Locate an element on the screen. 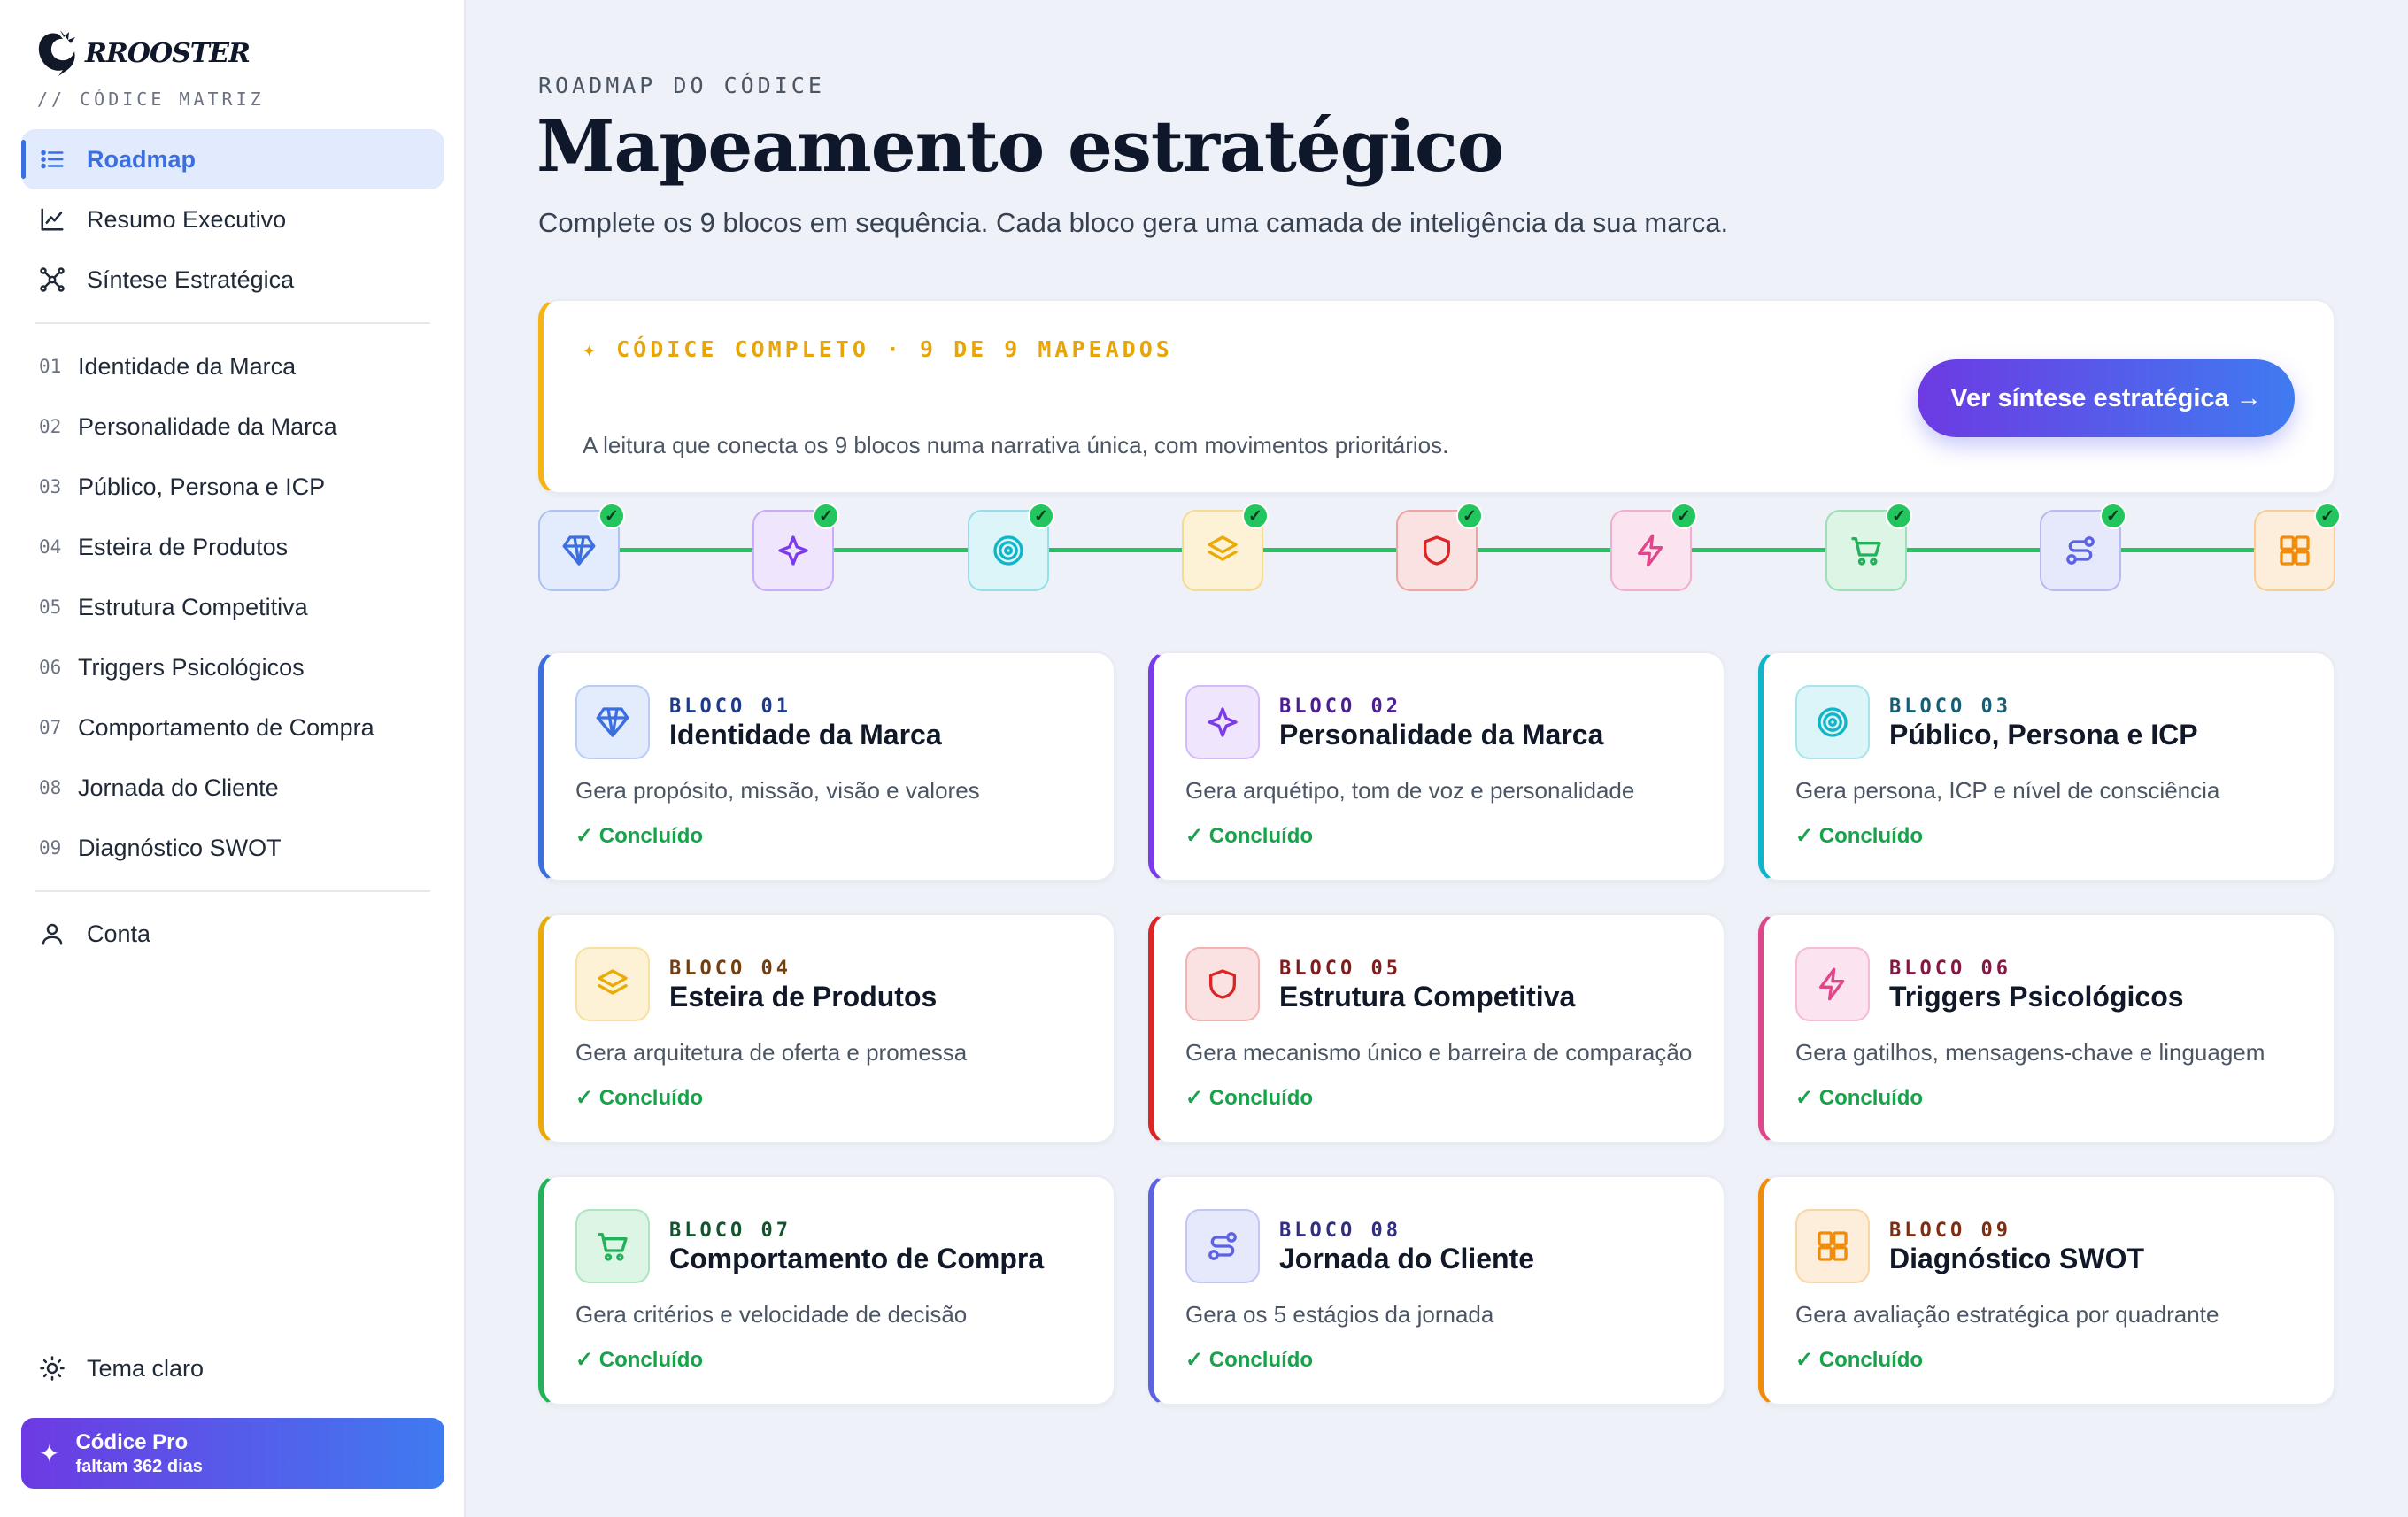 The height and width of the screenshot is (1517, 2408). layers-icon is located at coordinates (613, 982).